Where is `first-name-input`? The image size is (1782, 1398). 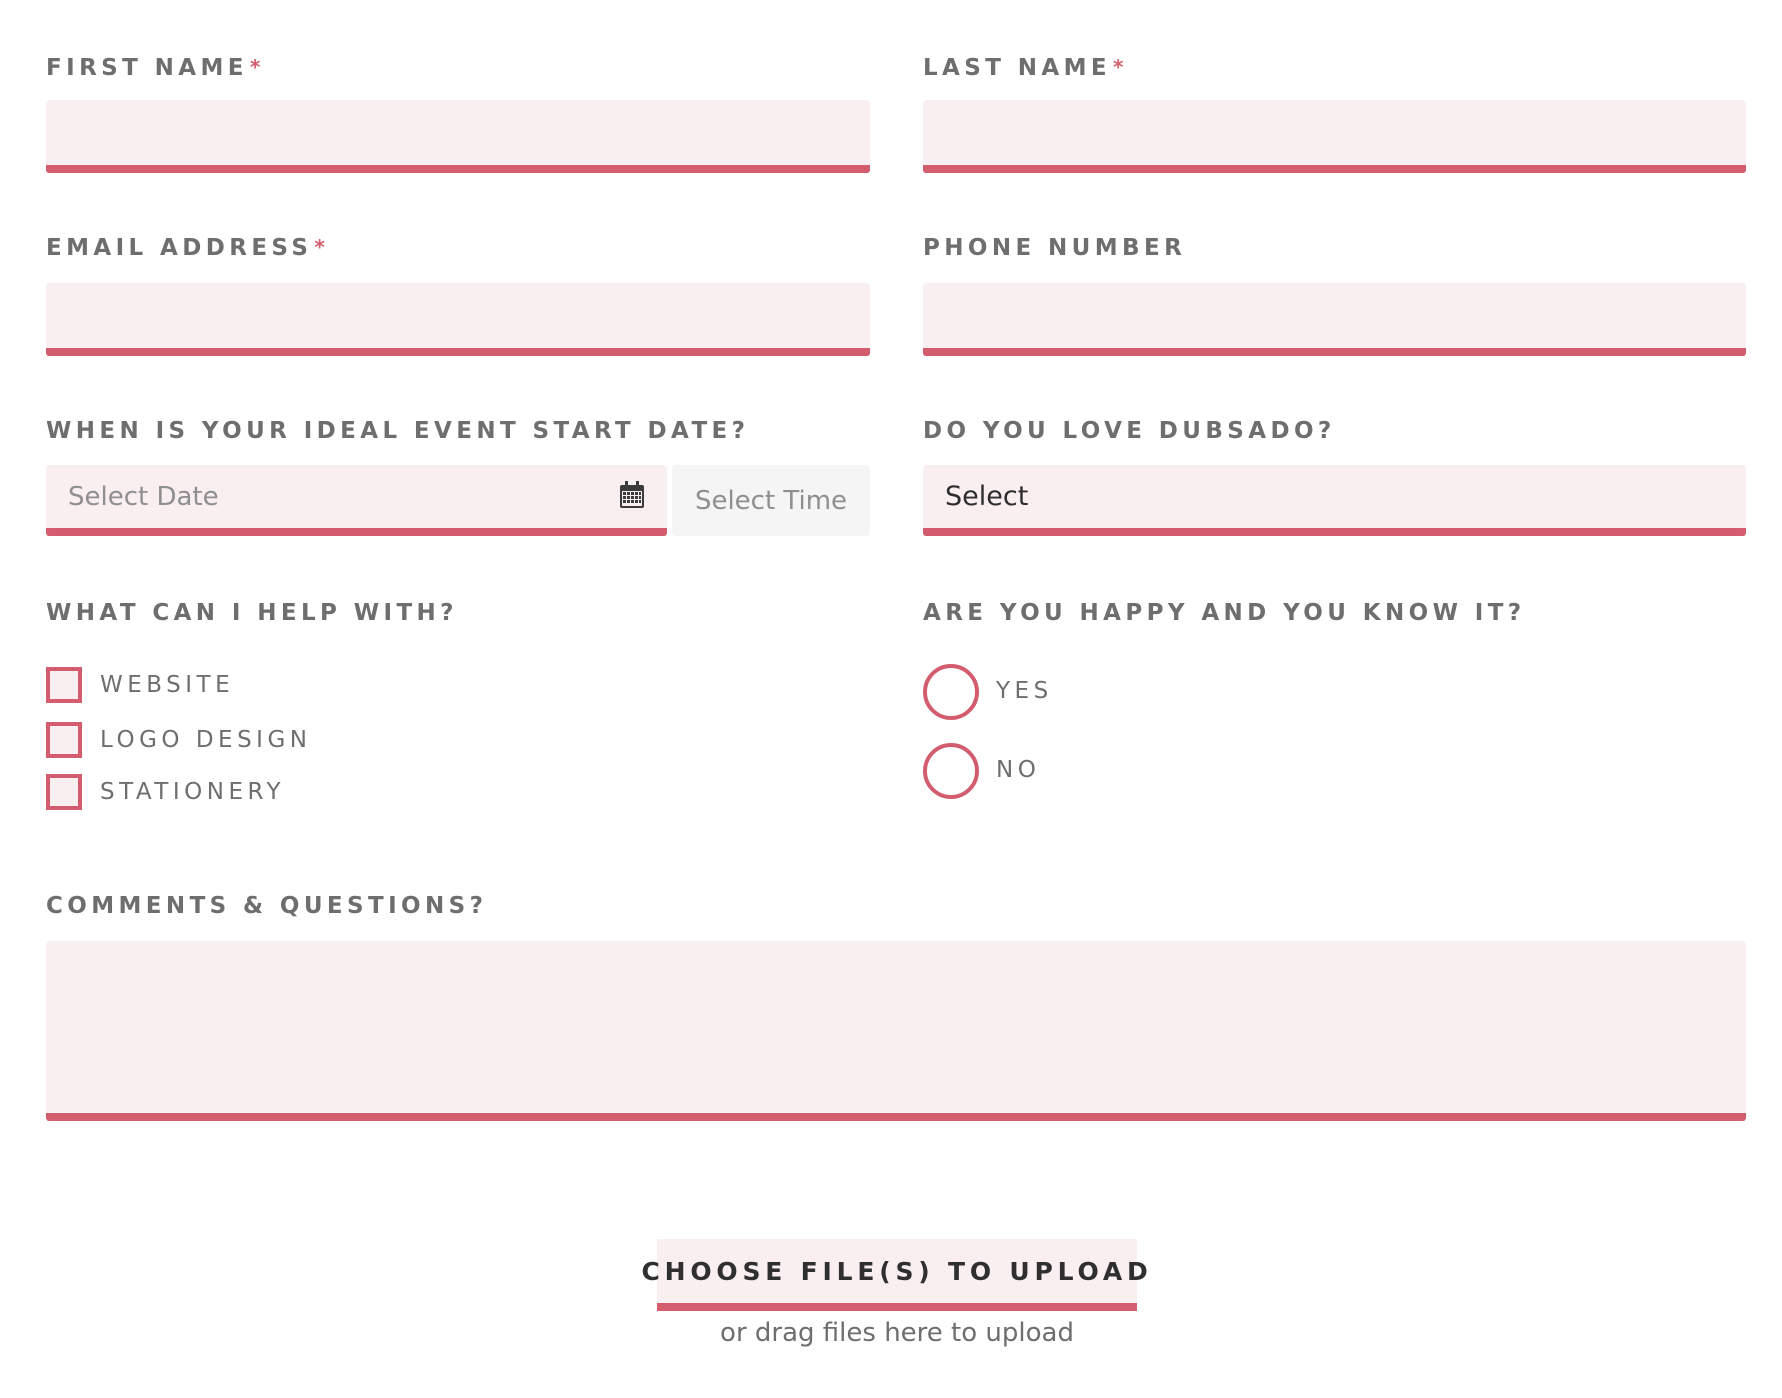
first-name-input is located at coordinates (458, 136).